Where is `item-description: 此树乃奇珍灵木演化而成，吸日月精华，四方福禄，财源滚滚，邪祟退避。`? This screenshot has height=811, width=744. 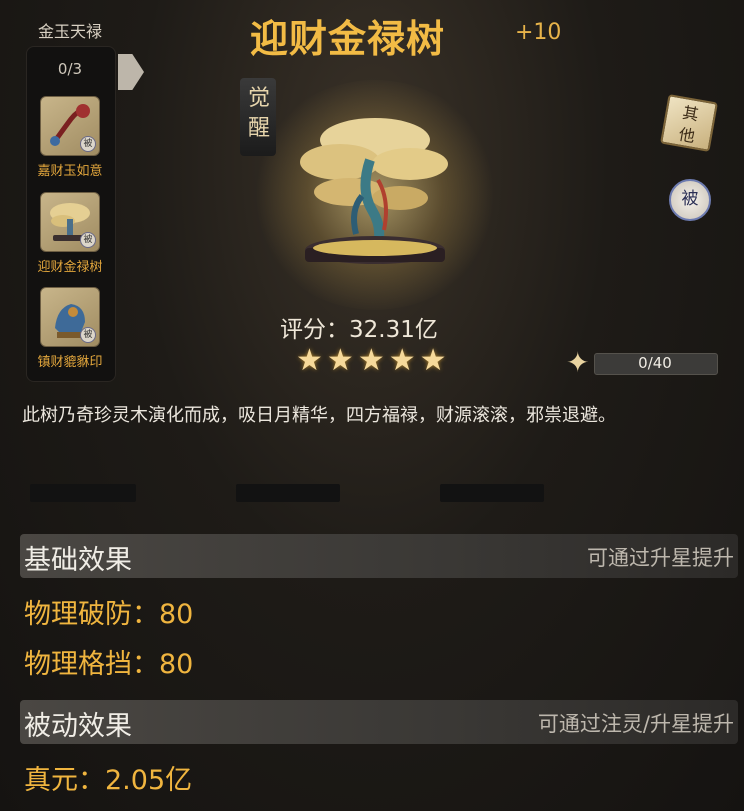
item-description: 此树乃奇珍灵木演化而成，吸日月精华，四方福禄，财源滚滚，邪祟退避。 is located at coordinates (319, 415).